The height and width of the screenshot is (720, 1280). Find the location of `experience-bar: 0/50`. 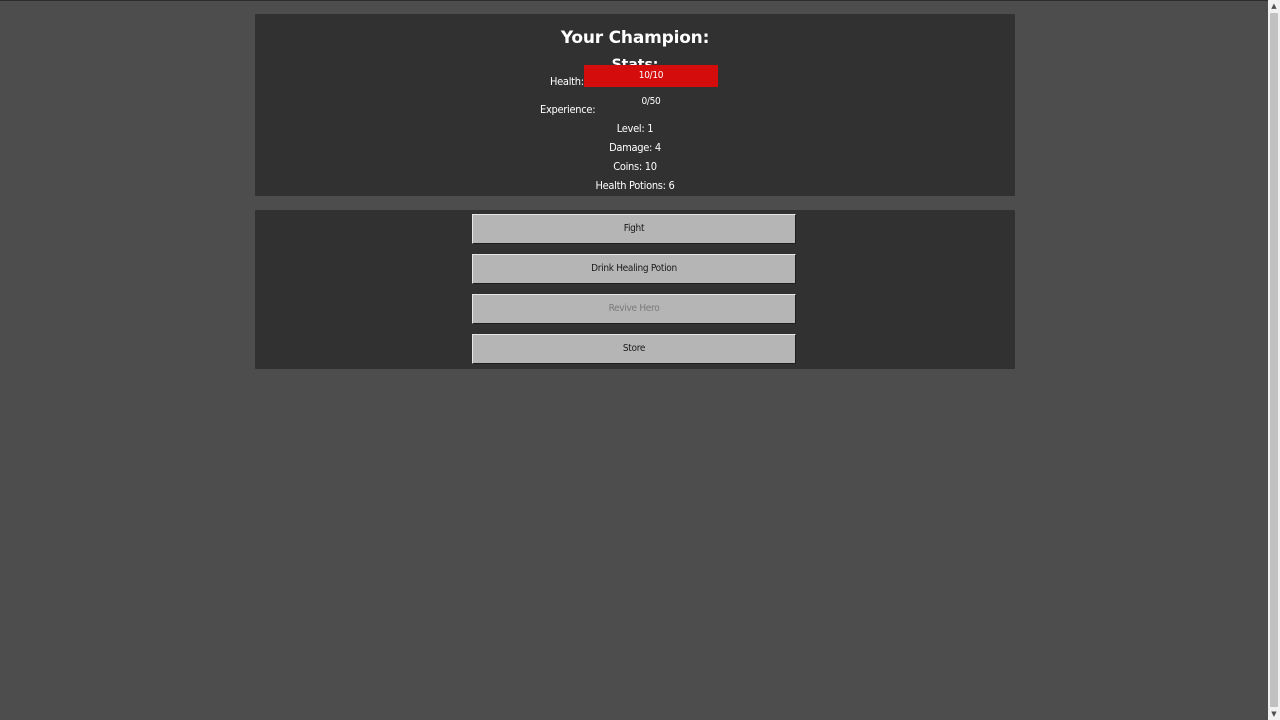

experience-bar: 0/50 is located at coordinates (651, 103).